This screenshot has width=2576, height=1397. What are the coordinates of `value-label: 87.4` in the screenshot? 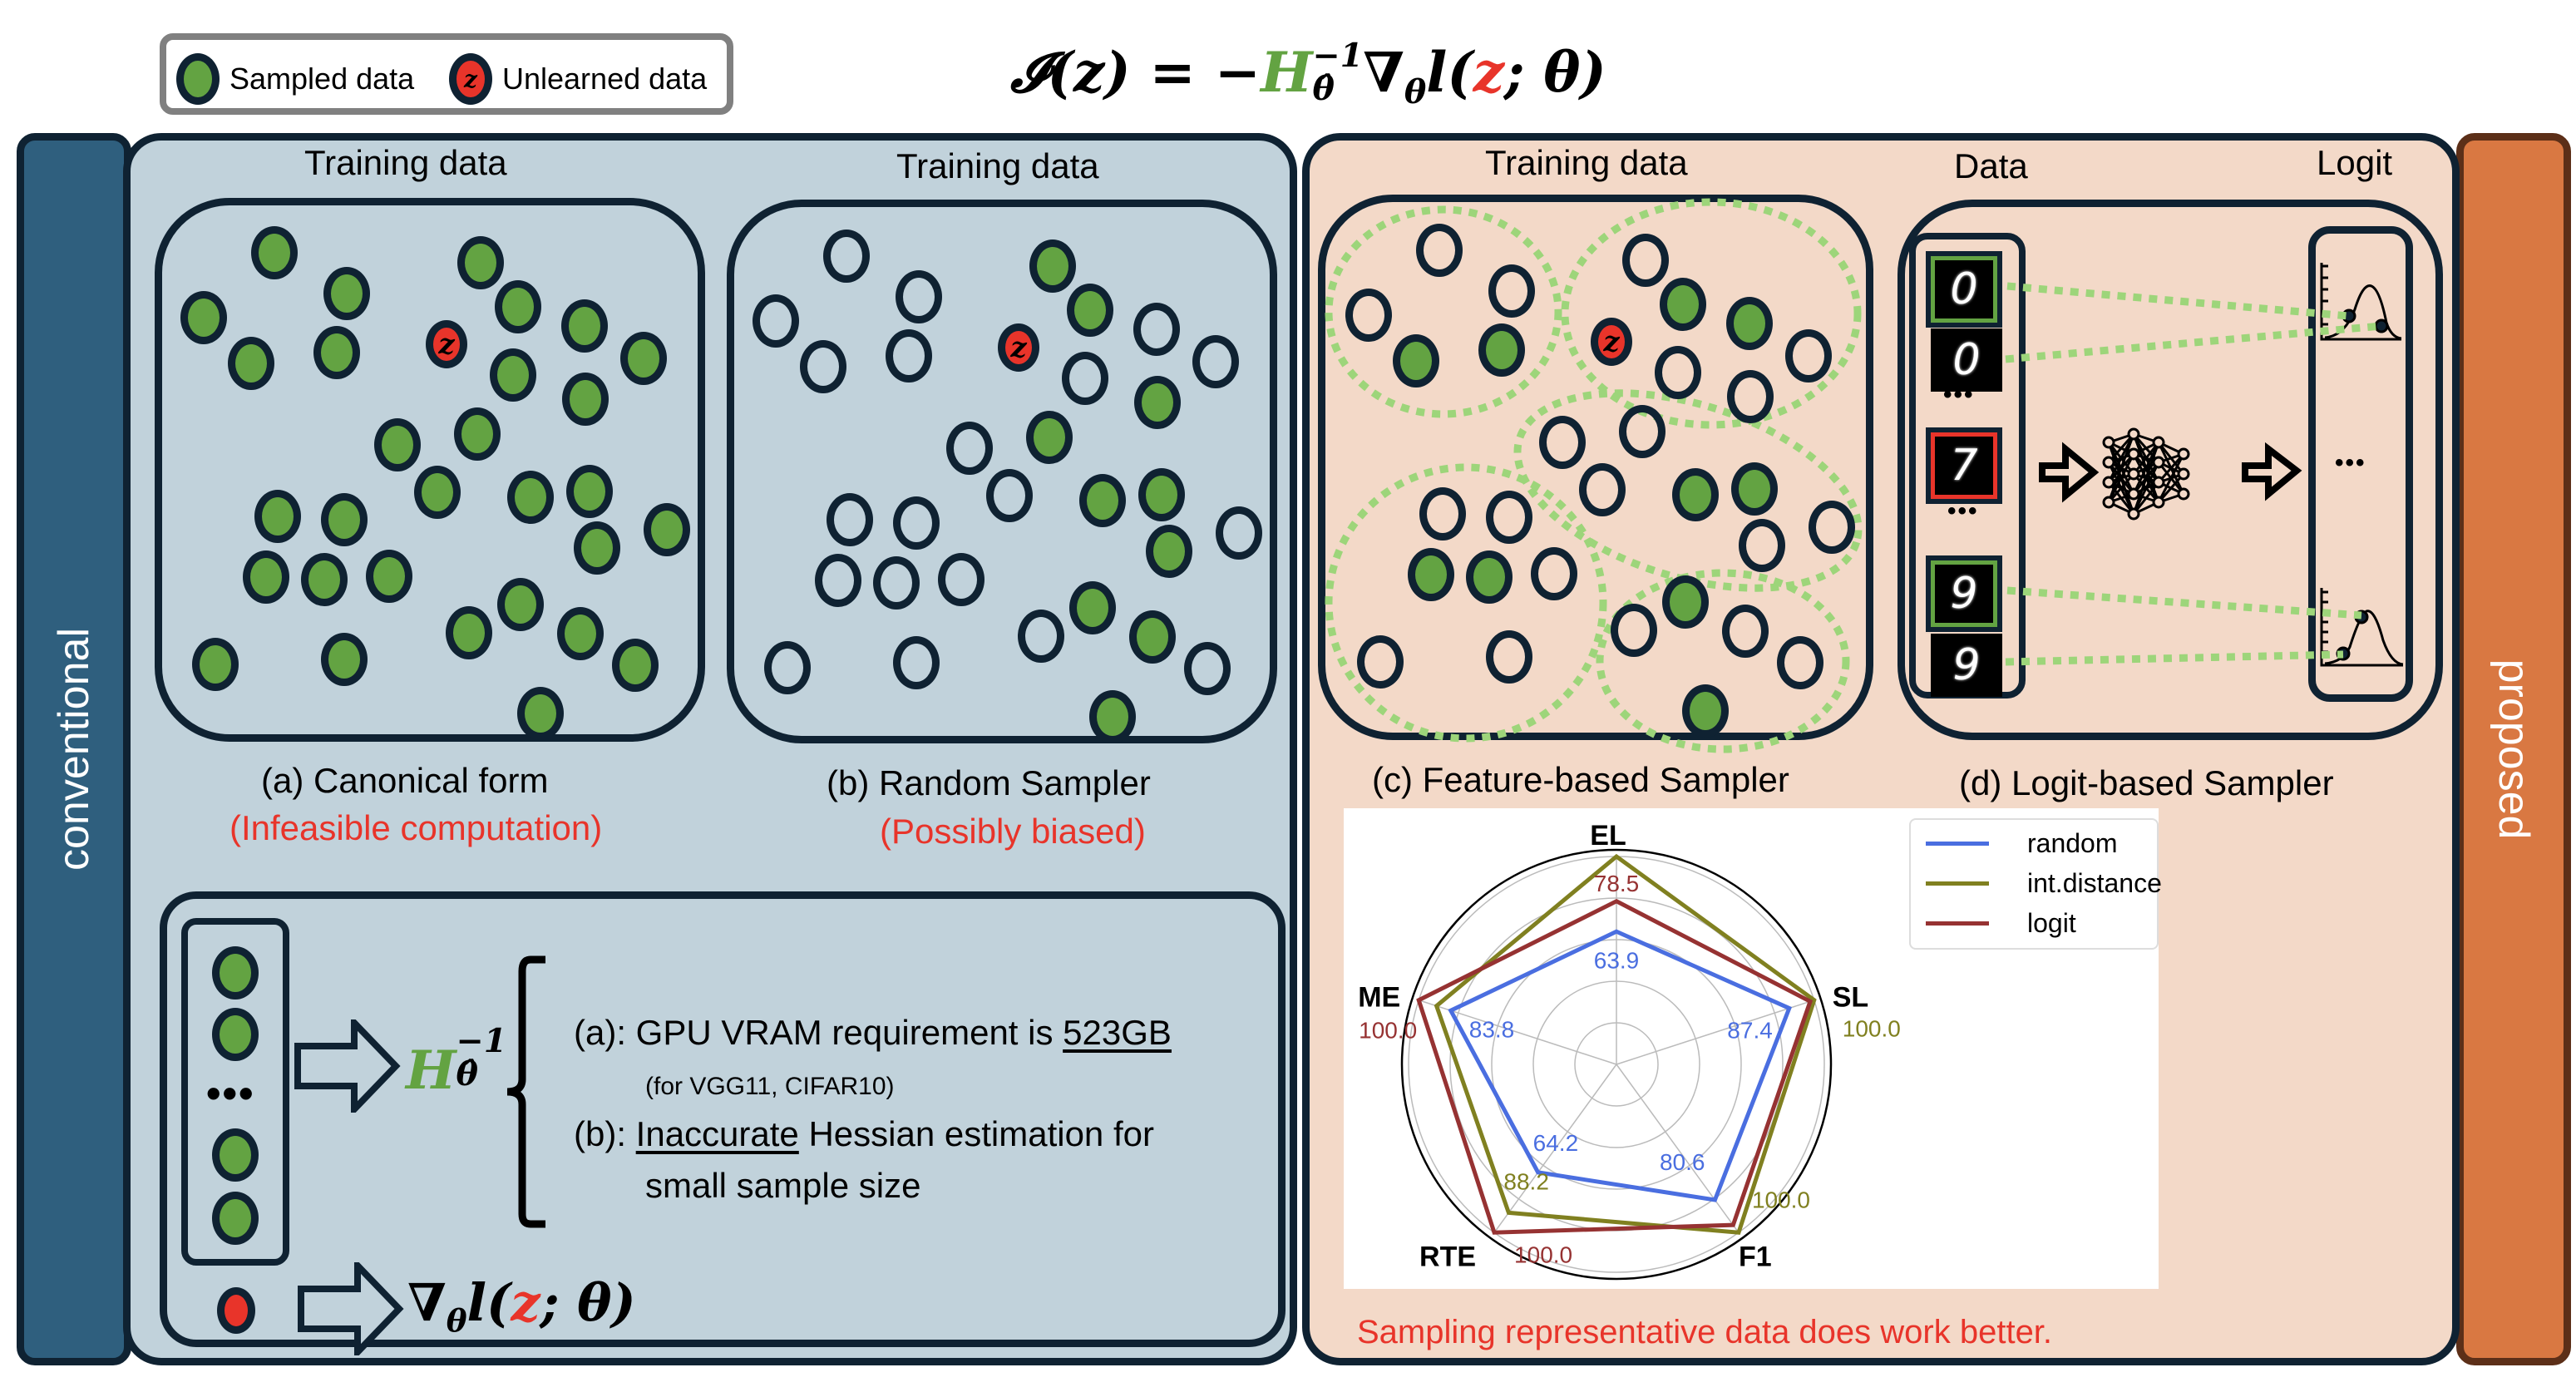 It's located at (1750, 1030).